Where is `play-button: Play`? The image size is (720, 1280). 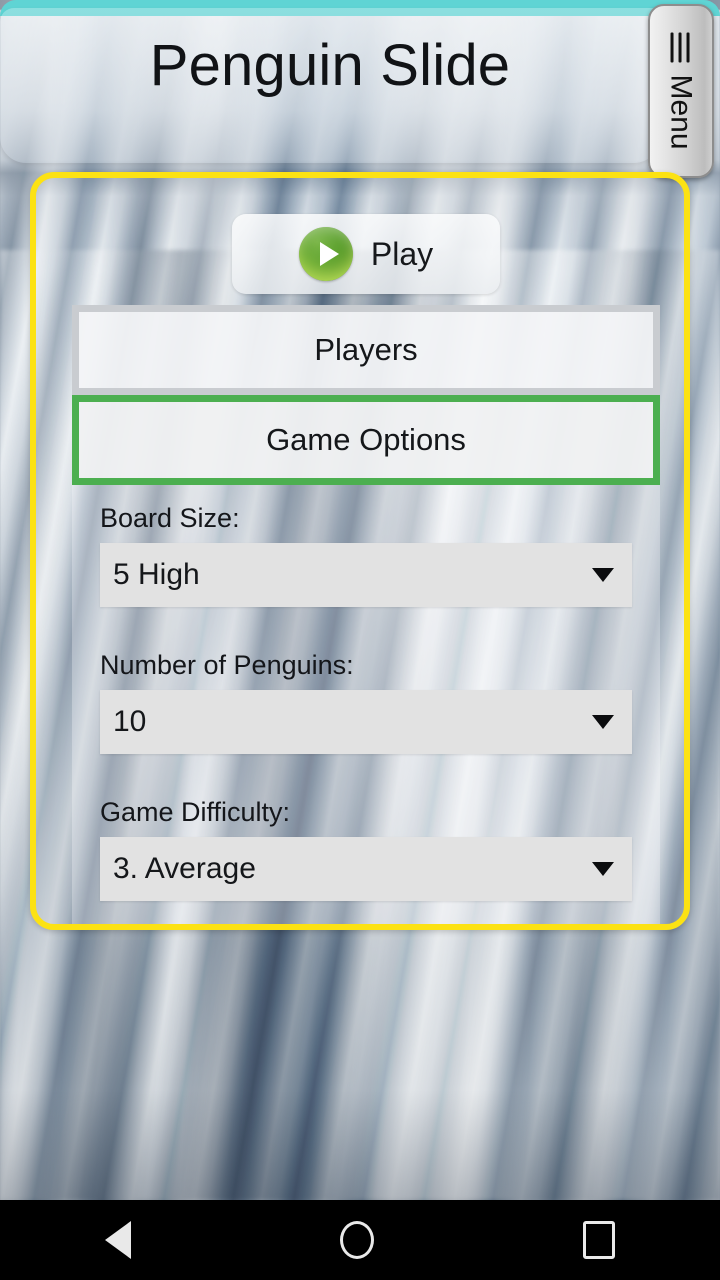
play-button: Play is located at coordinates (366, 254).